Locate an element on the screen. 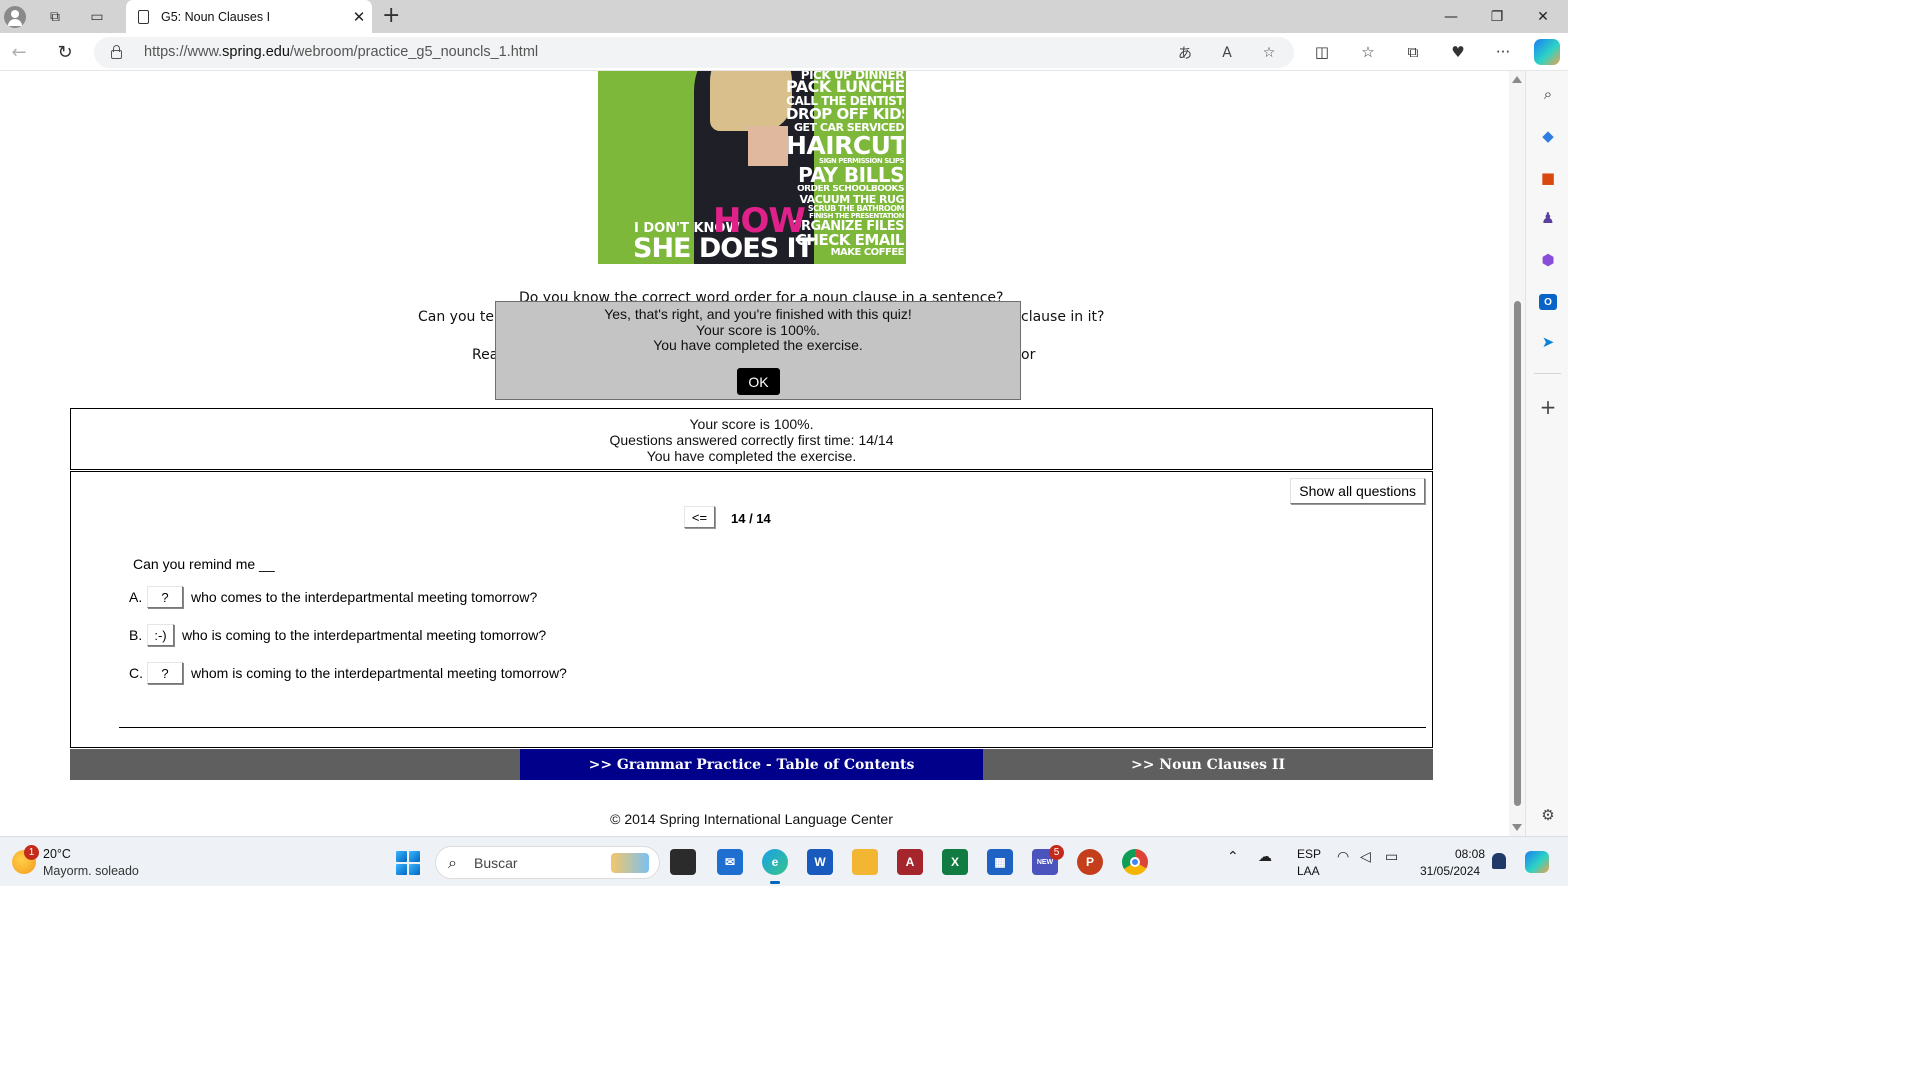  outlook-icon: O is located at coordinates (1548, 302).